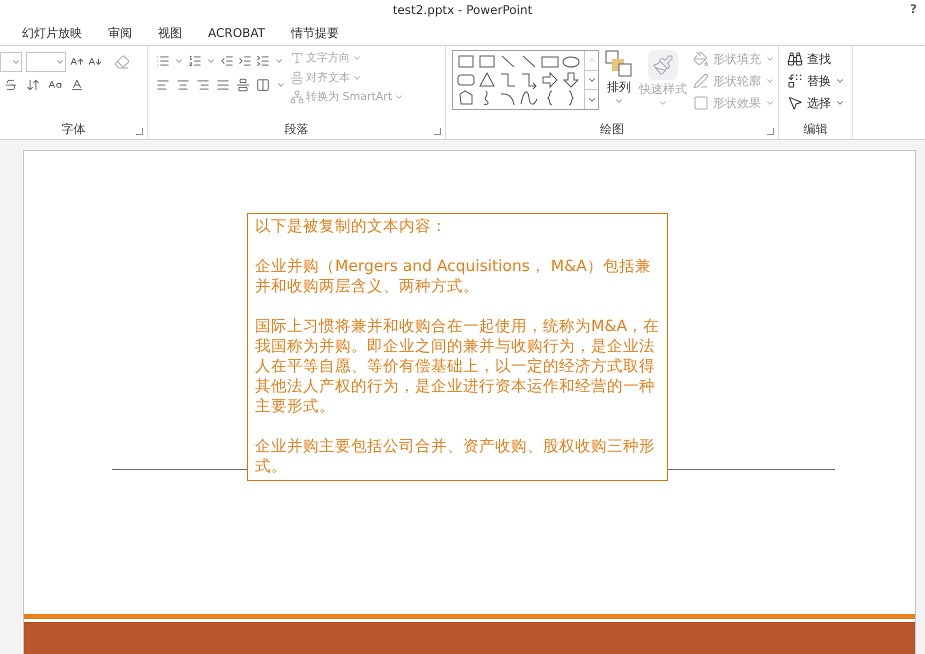 The width and height of the screenshot is (925, 654). Describe the element at coordinates (351, 226) in the screenshot. I see `text-paragraph: 以下是被复制的文本内容：` at that location.